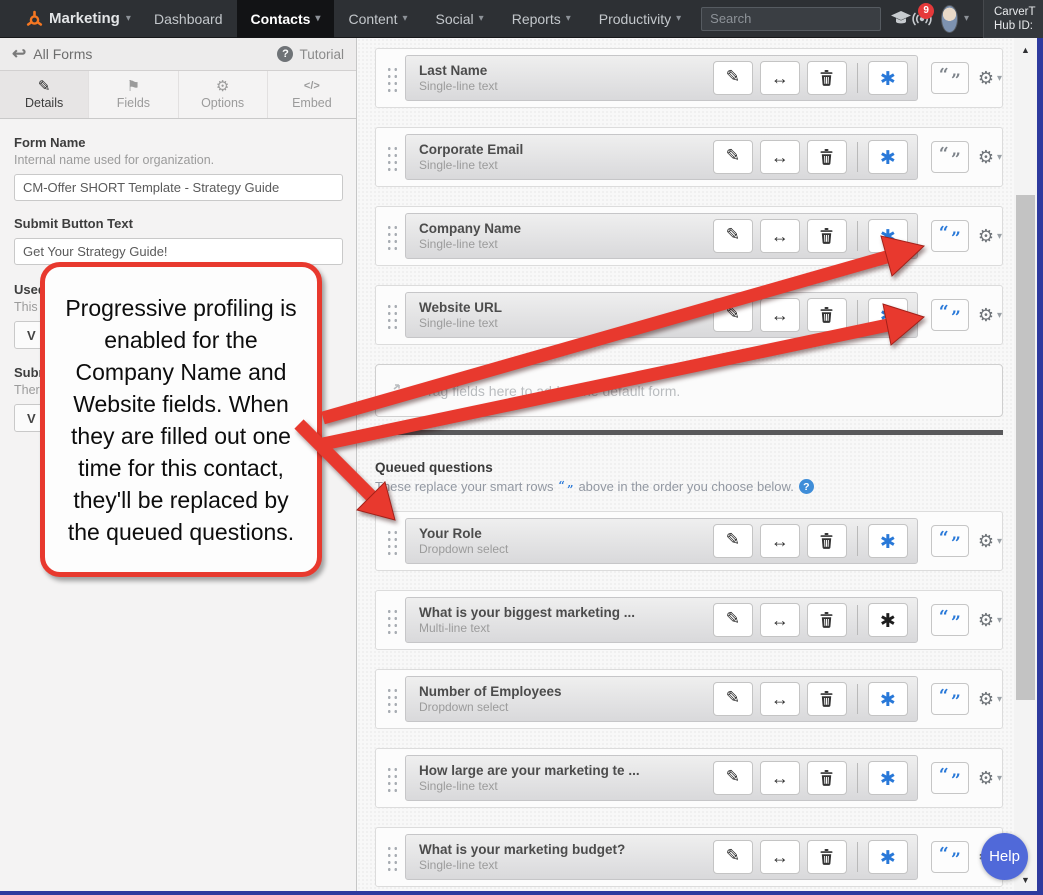 The image size is (1043, 895). What do you see at coordinates (310, 54) in the screenshot?
I see `tutorial-link: ? Tutorial` at bounding box center [310, 54].